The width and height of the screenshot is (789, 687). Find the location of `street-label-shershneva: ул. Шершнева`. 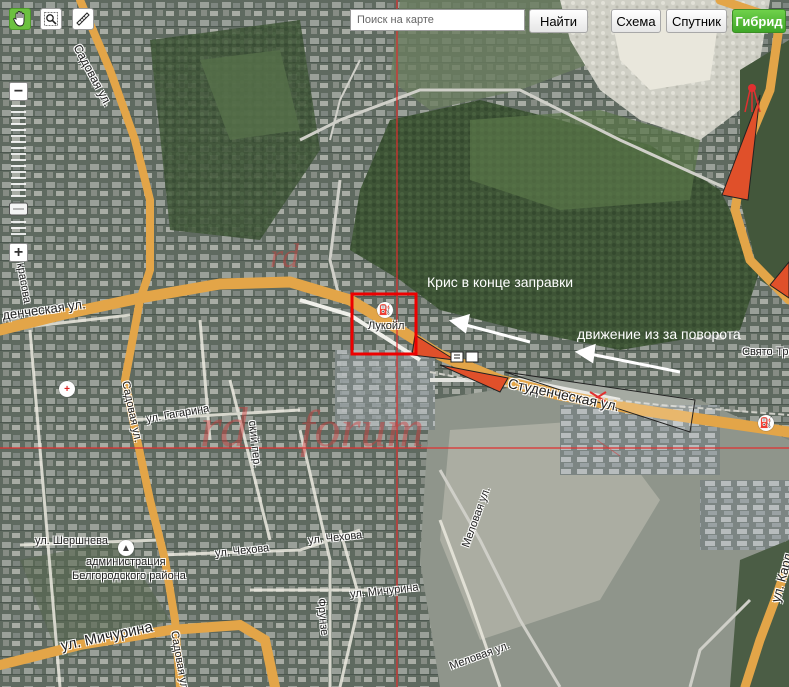

street-label-shershneva: ул. Шершнева is located at coordinates (71, 541).